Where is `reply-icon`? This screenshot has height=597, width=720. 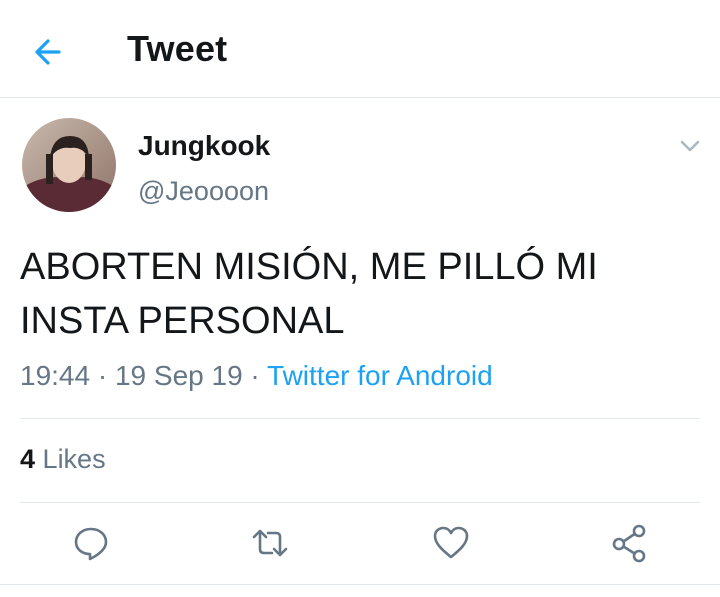 reply-icon is located at coordinates (91, 544).